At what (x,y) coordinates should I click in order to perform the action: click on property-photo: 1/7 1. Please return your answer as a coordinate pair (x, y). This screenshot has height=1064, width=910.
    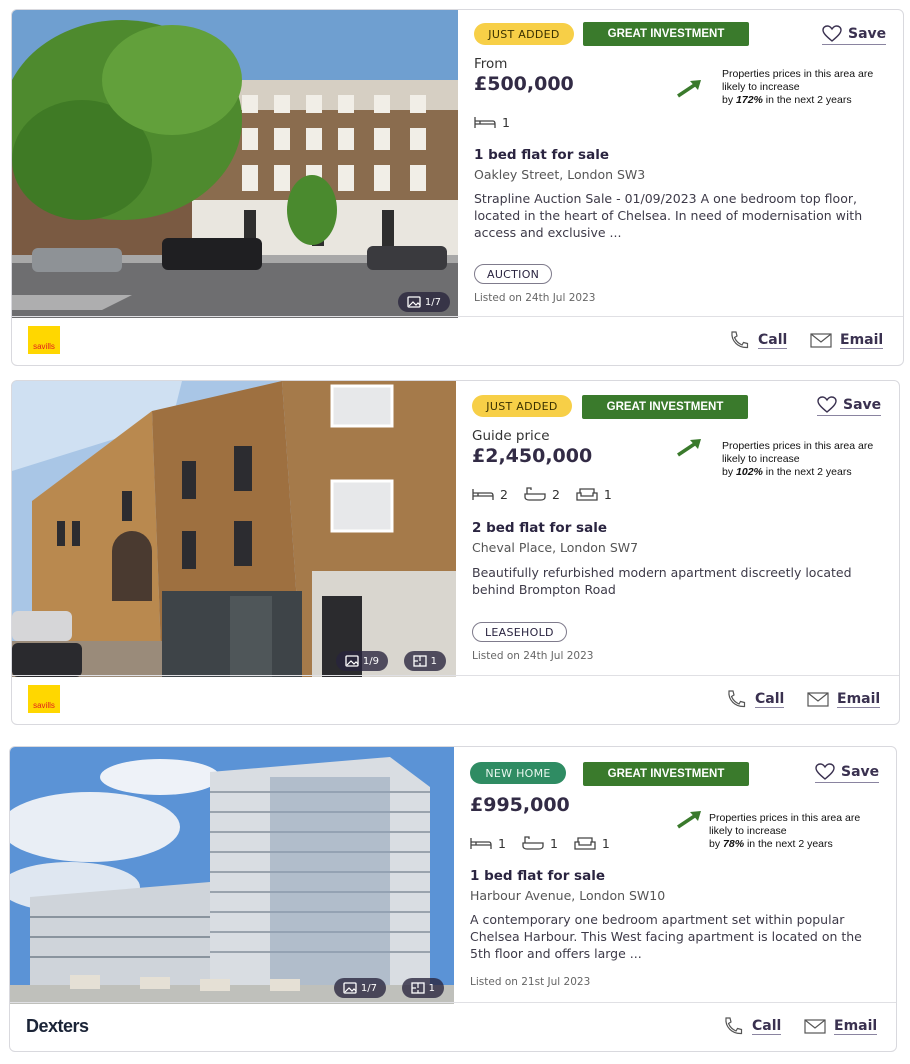
    Looking at the image, I should click on (232, 875).